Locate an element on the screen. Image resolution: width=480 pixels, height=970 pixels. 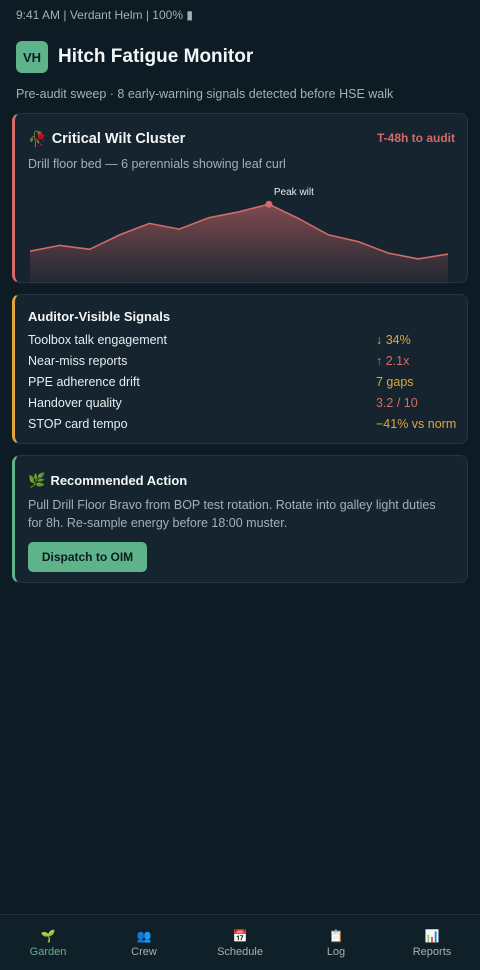
signal-row: PPE adherence drift 7 gaps is located at coordinates (243, 385).